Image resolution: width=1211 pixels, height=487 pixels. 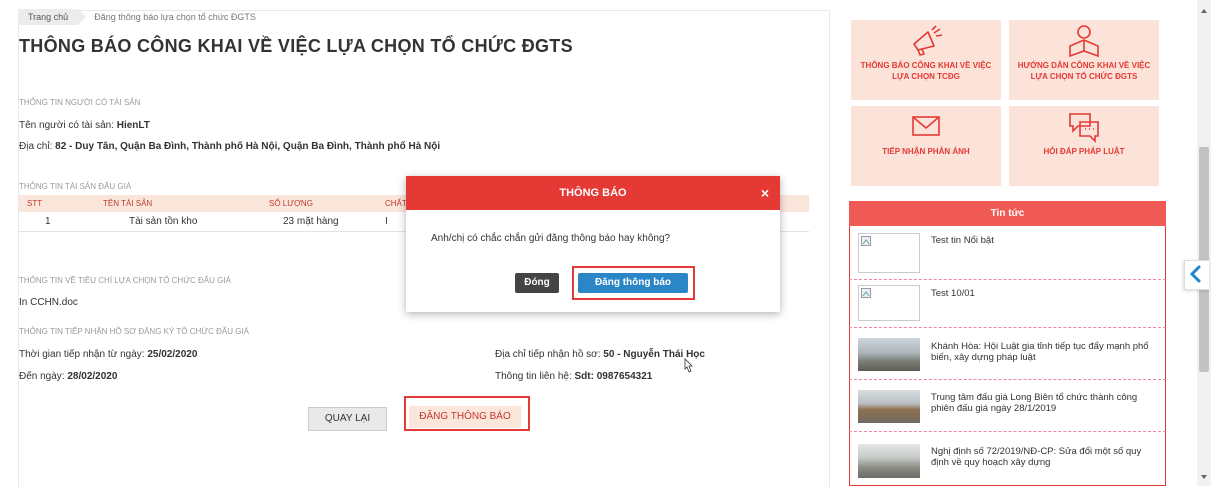 I want to click on close-icon: ×, so click(x=765, y=193).